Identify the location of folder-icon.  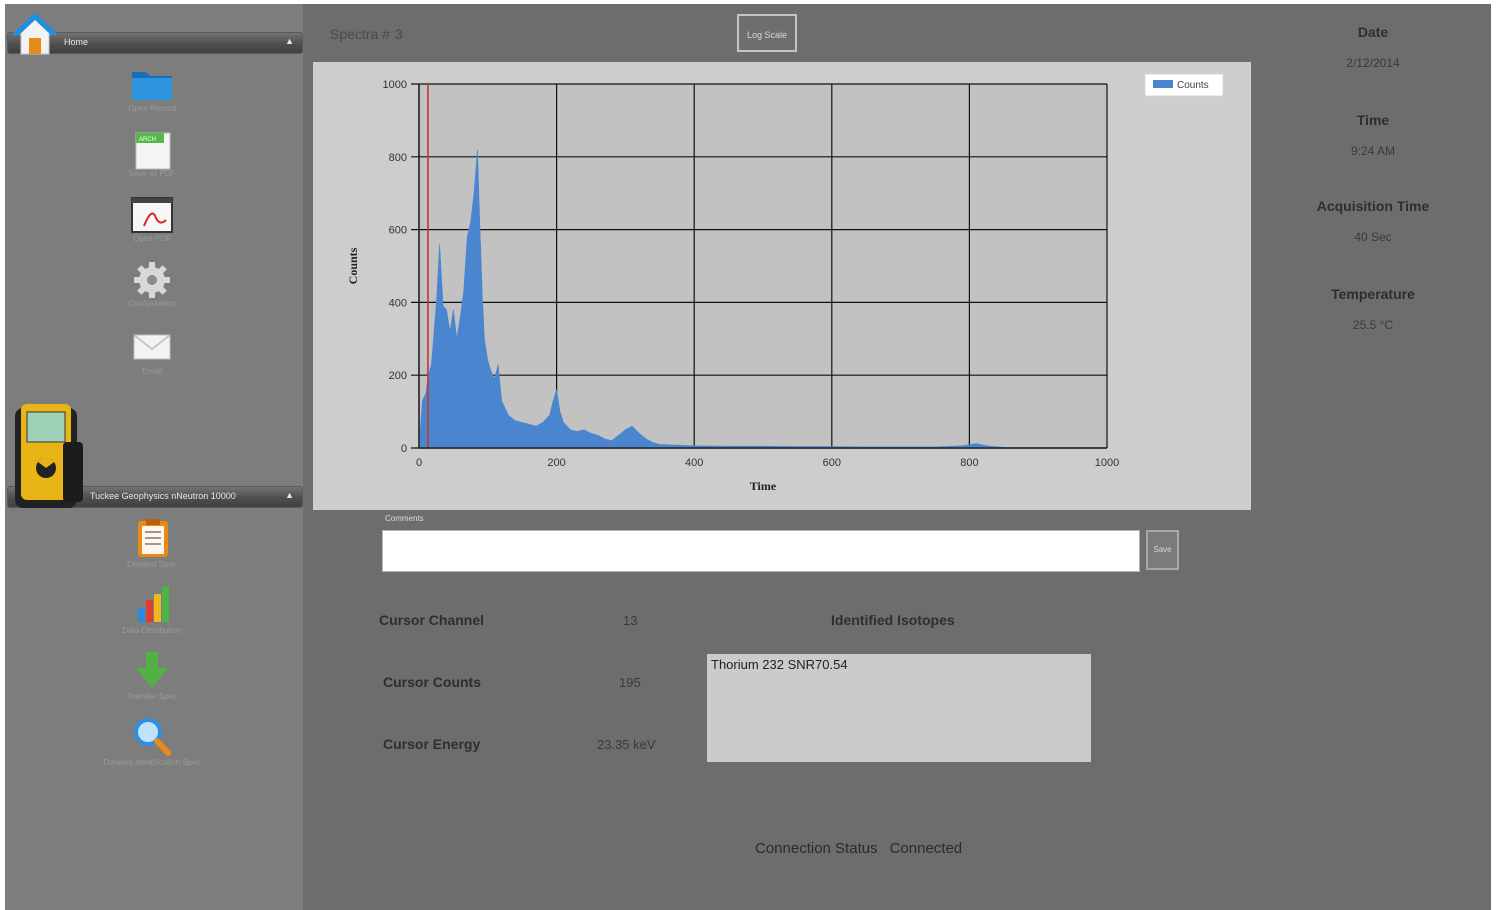
(152, 84).